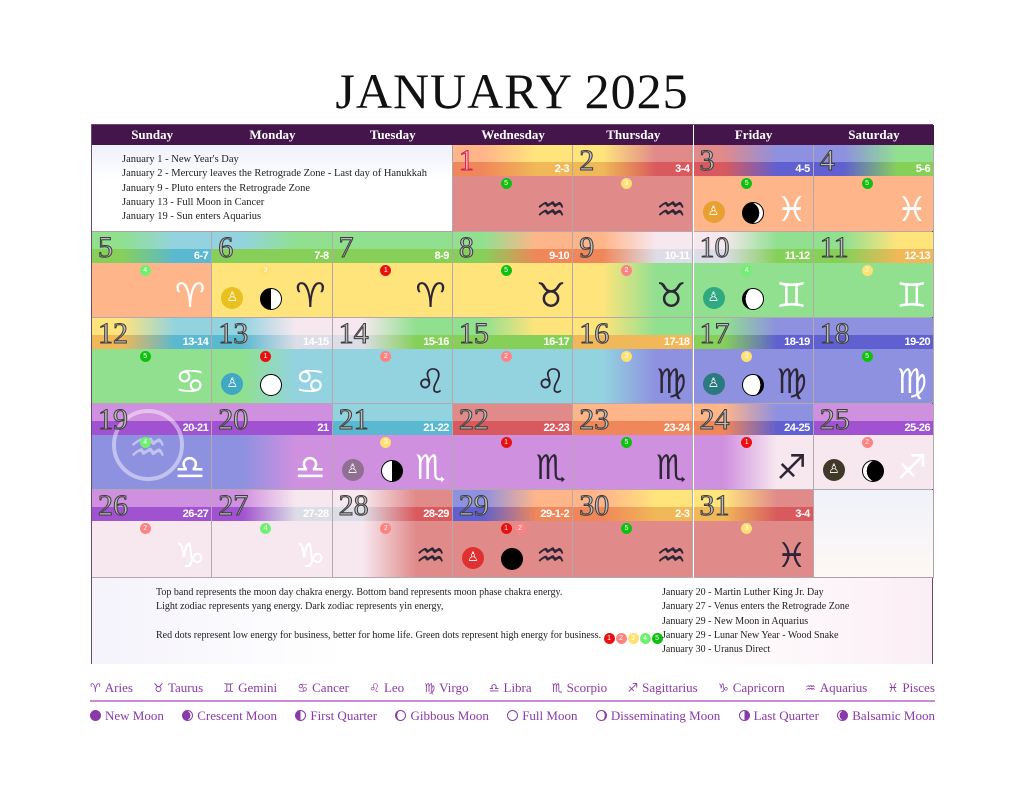 The image size is (1024, 796). I want to click on legend-crescent: Crescent Moon, so click(229, 716).